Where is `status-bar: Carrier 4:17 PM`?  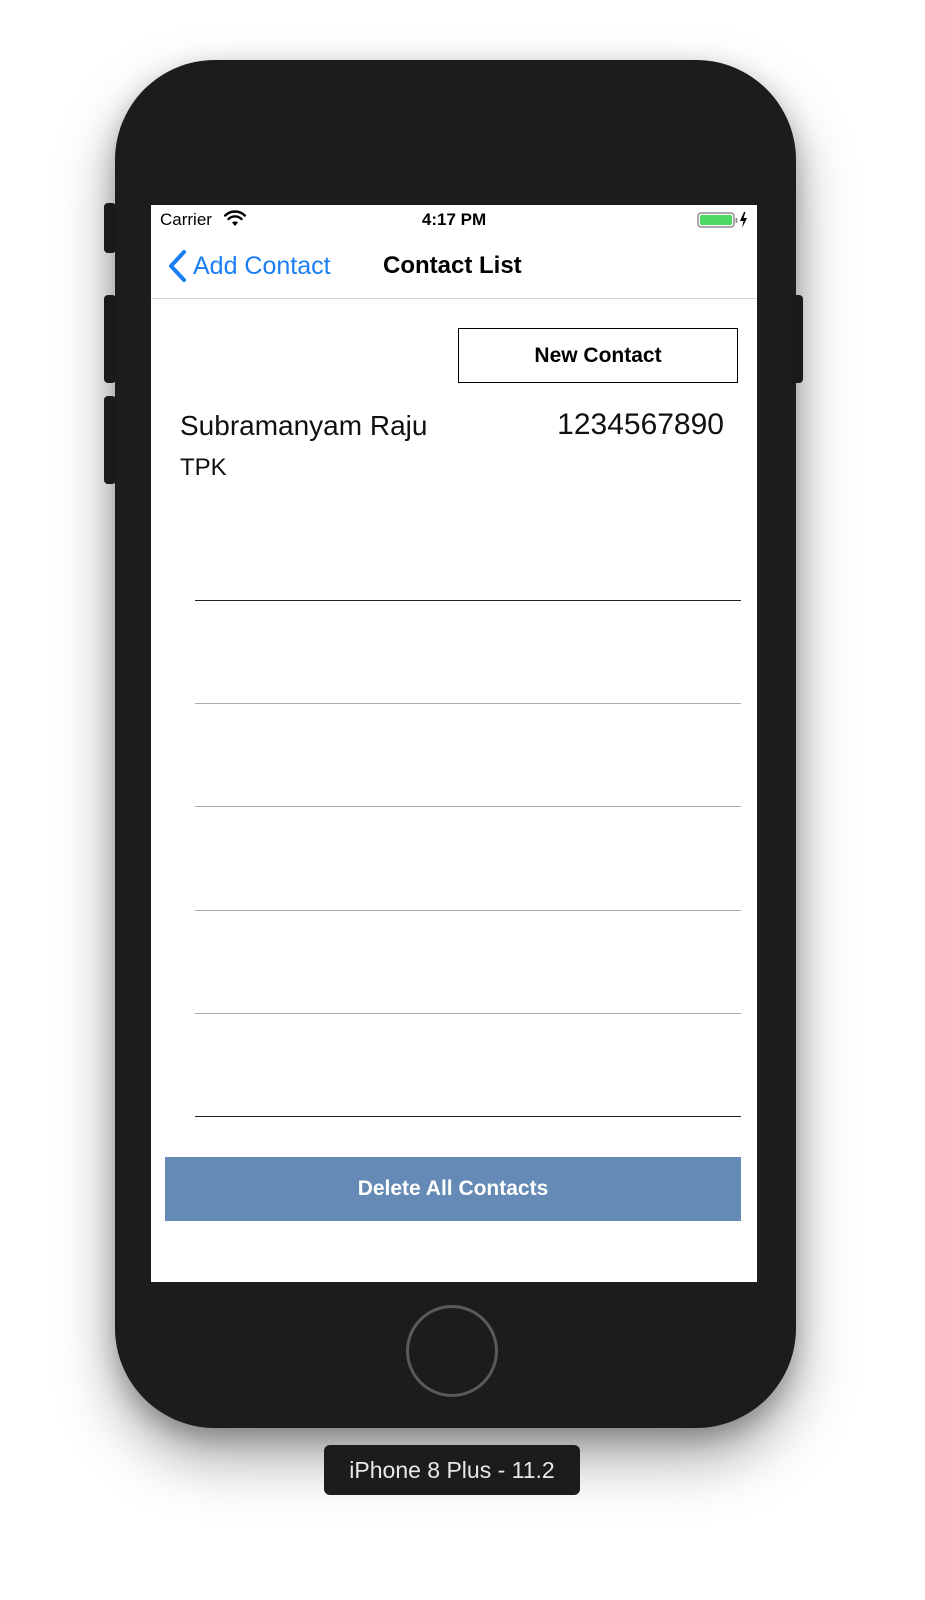 status-bar: Carrier 4:17 PM is located at coordinates (454, 220).